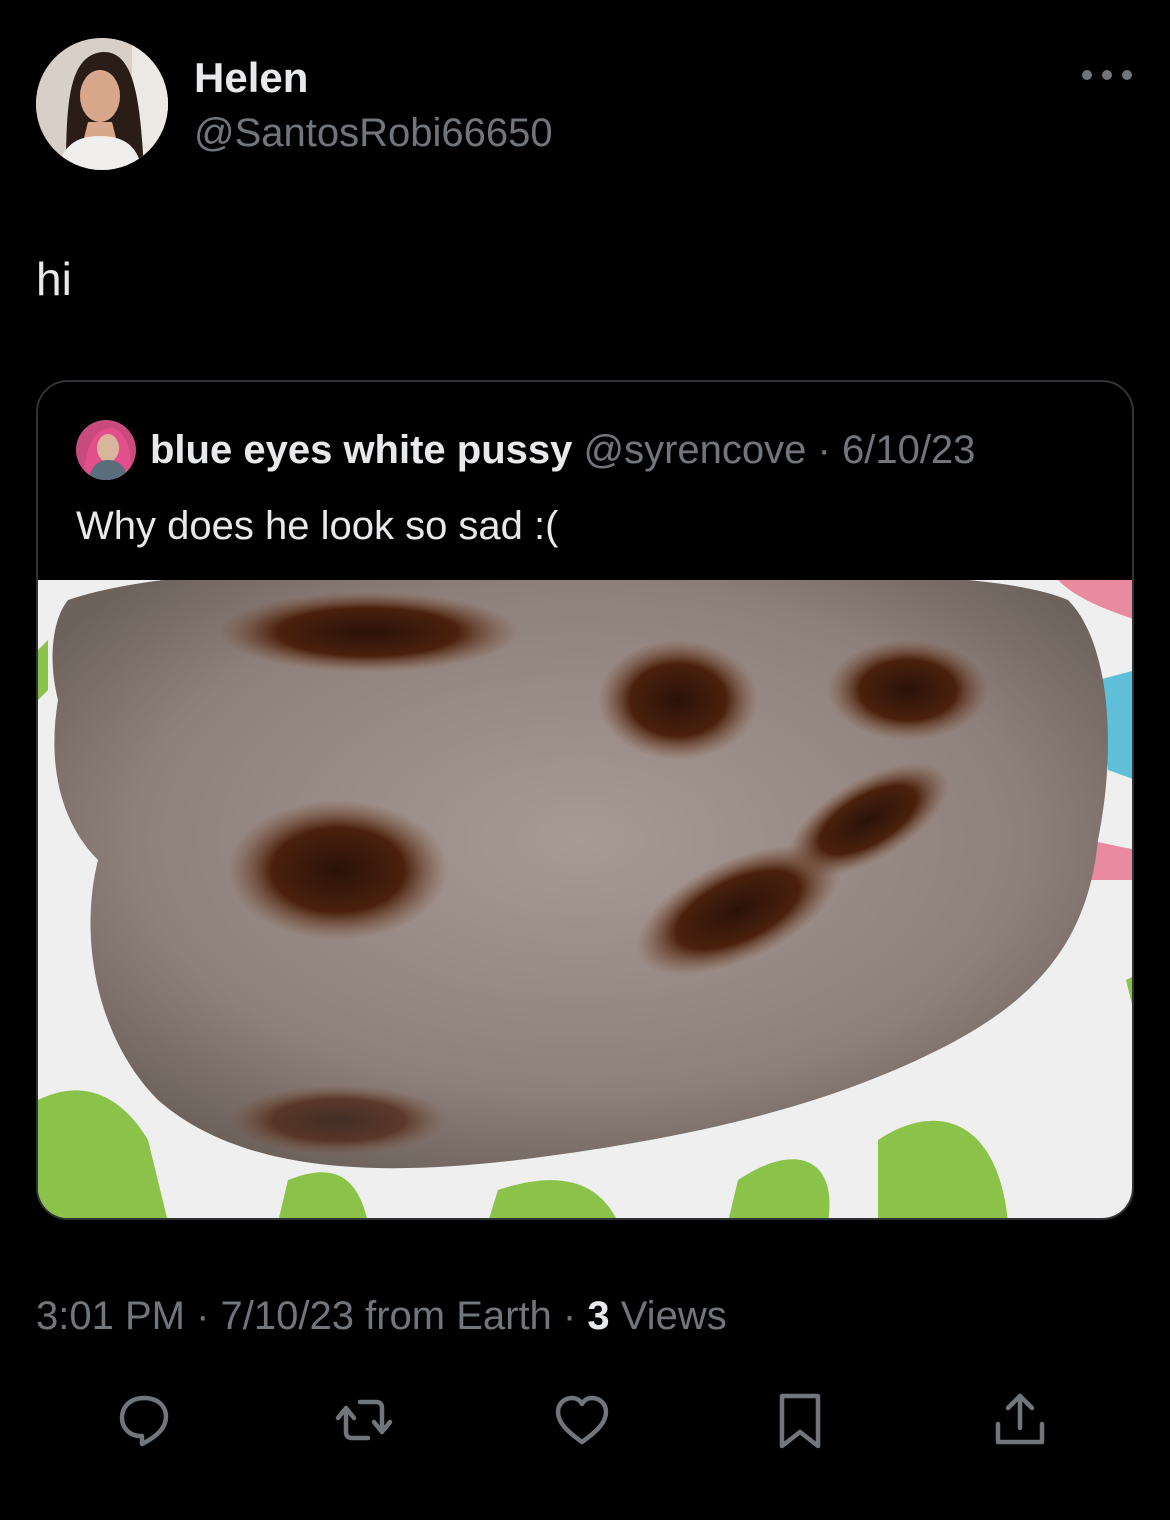  Describe the element at coordinates (668, 1316) in the screenshot. I see `views-label: Views` at that location.